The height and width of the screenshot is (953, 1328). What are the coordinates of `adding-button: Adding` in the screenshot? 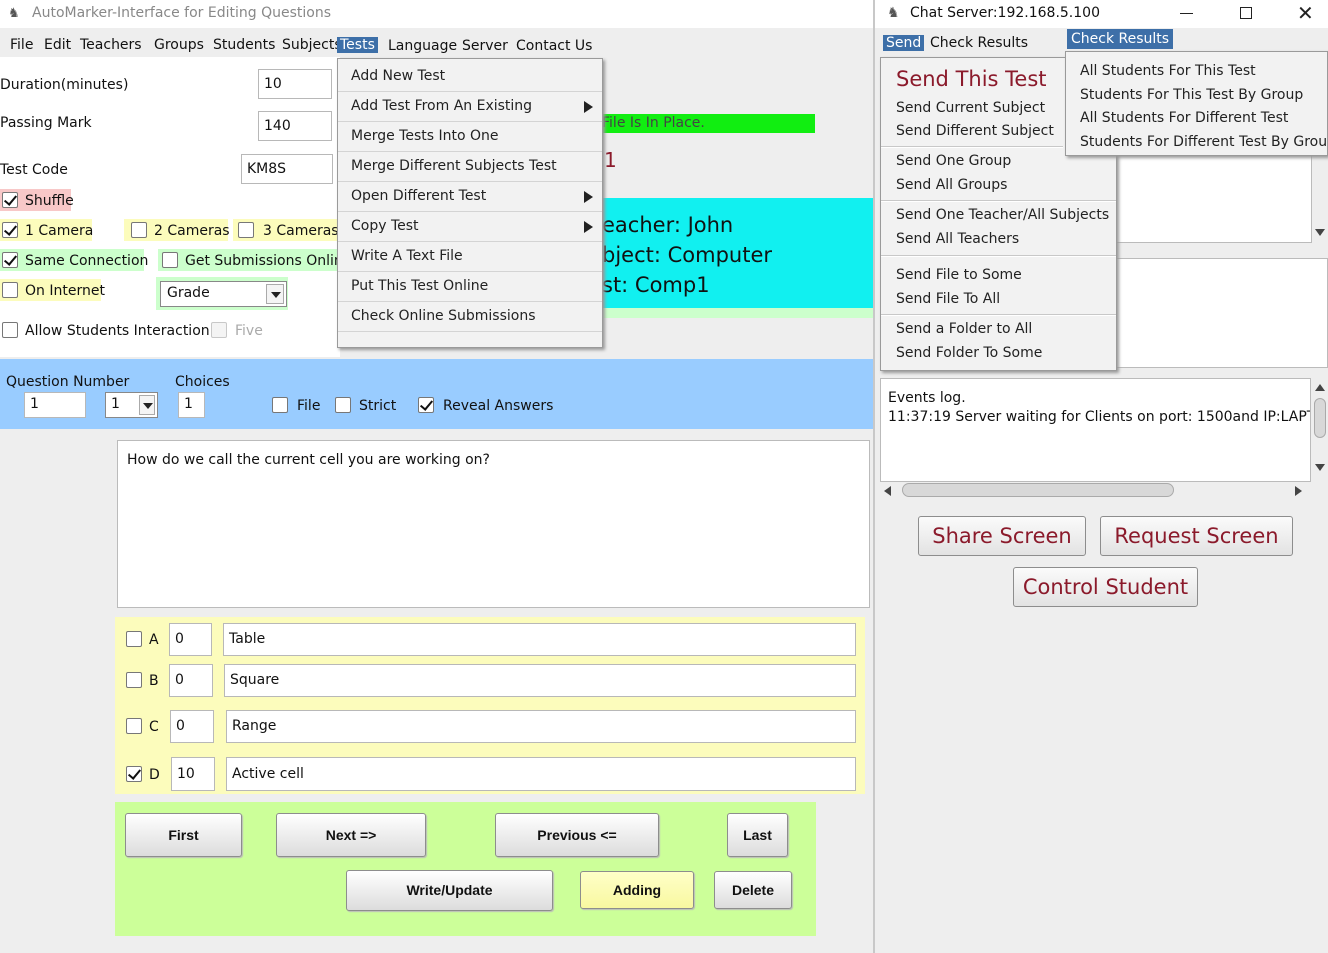 It's located at (637, 890).